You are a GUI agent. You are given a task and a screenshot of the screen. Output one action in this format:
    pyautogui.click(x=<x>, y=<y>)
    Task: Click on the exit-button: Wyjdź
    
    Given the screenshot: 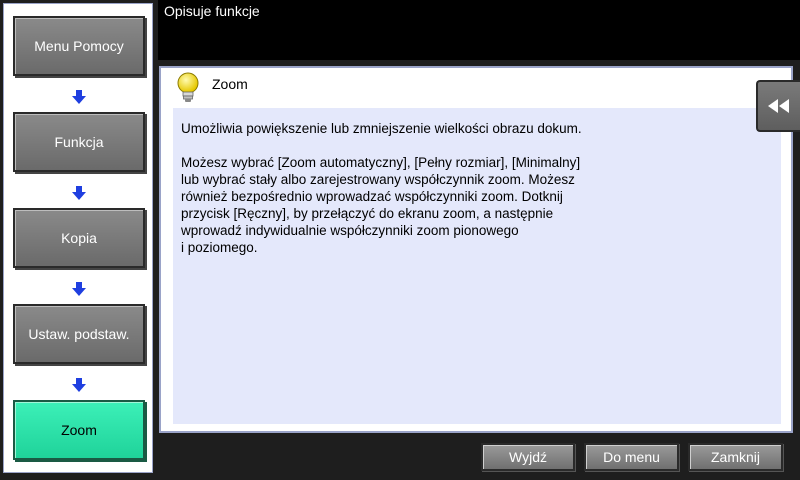 What is the action you would take?
    pyautogui.click(x=528, y=457)
    